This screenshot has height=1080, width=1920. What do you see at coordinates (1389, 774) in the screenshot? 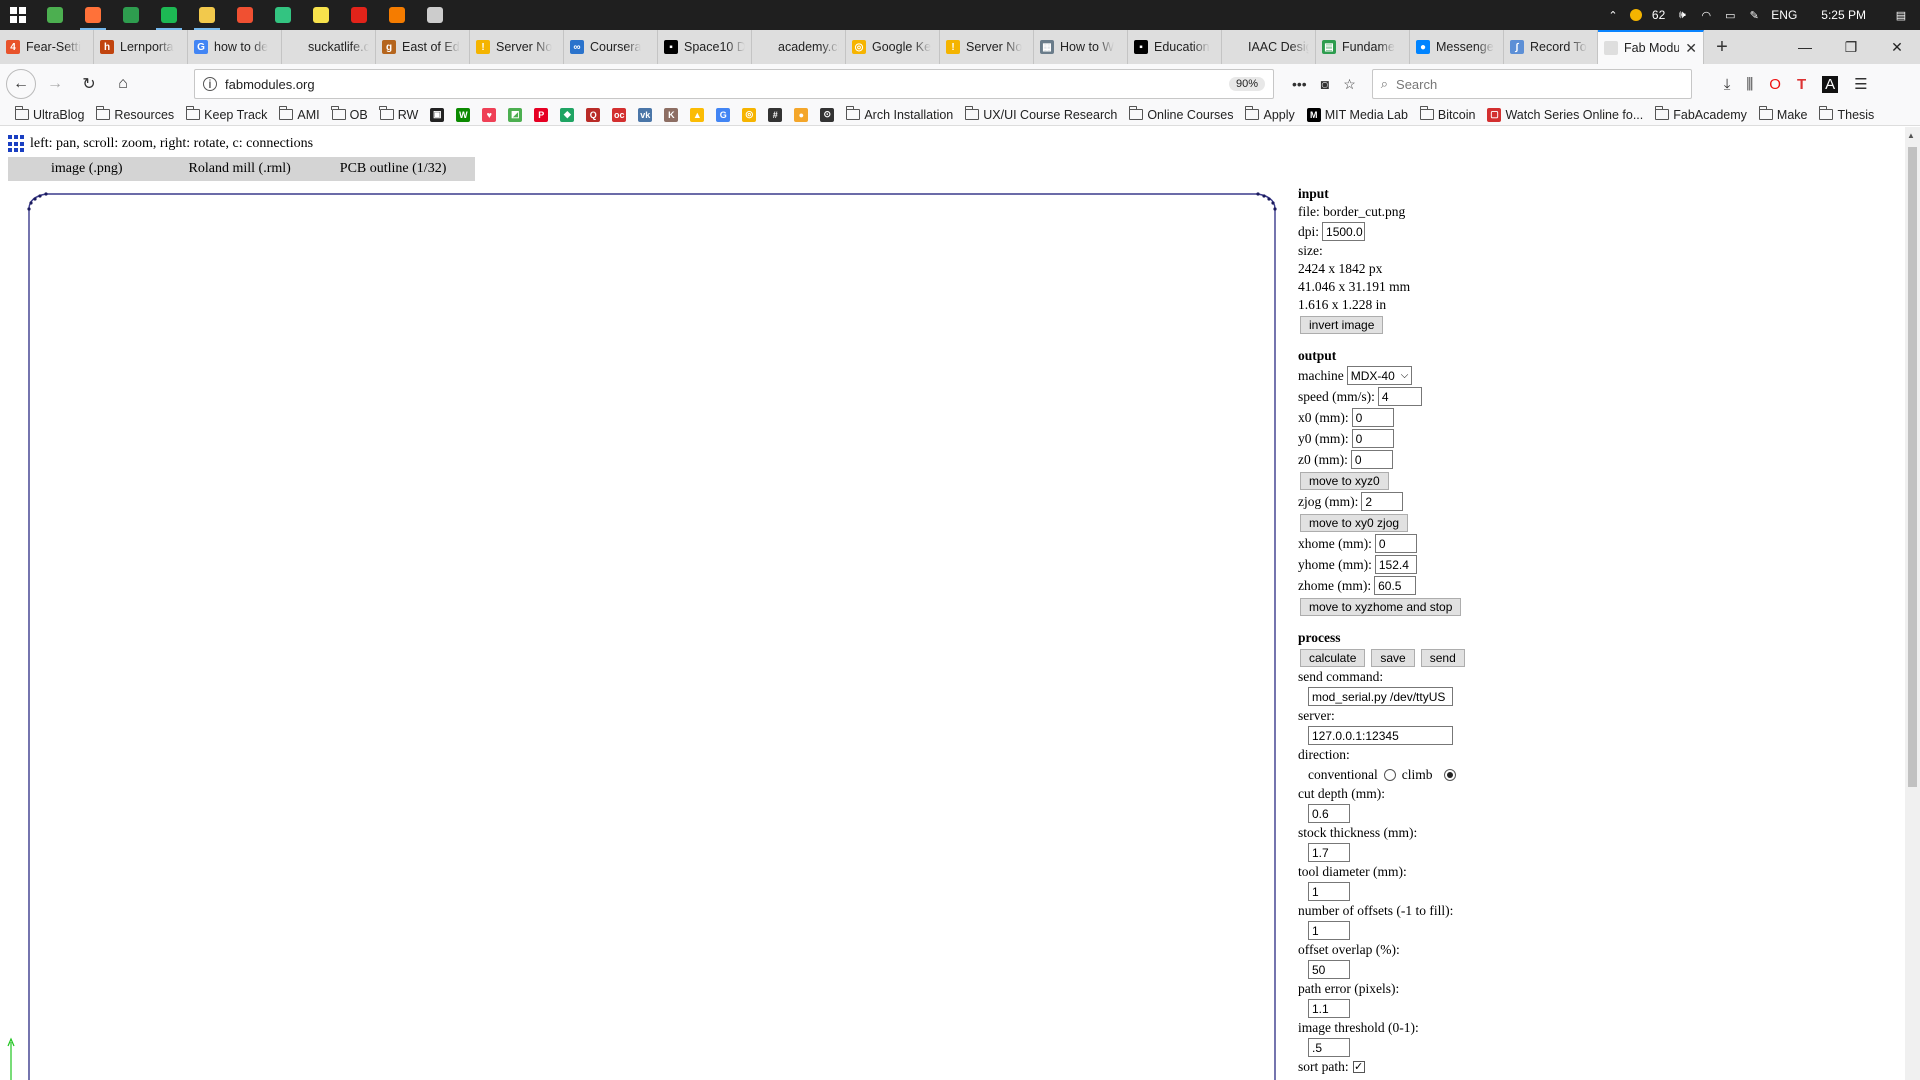
I see `conventional-radio` at bounding box center [1389, 774].